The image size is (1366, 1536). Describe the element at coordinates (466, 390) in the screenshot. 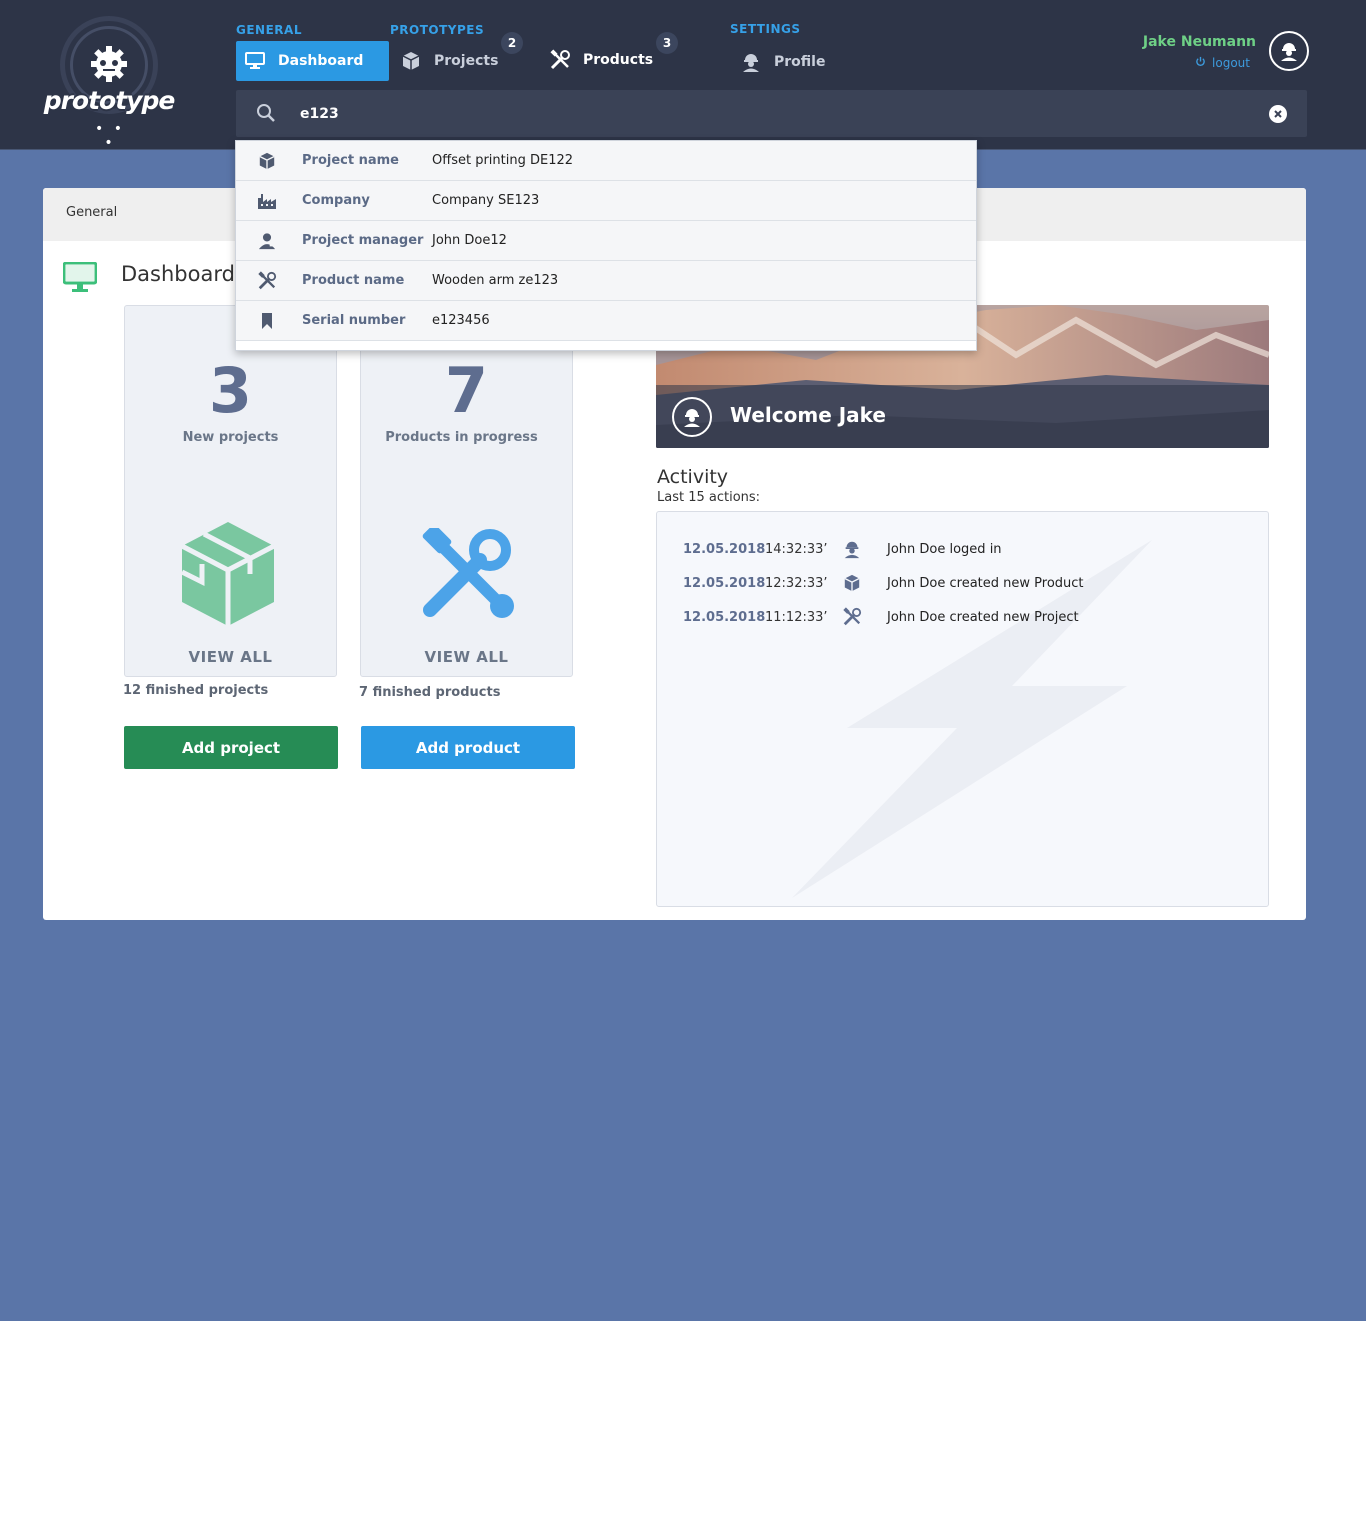

I see `products-in-progress-count: 7` at that location.